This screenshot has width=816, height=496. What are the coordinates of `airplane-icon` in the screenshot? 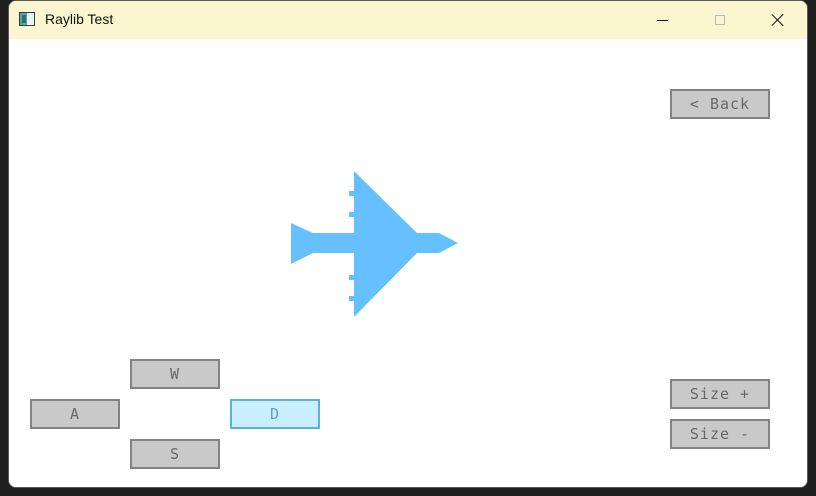 It's located at (374, 244).